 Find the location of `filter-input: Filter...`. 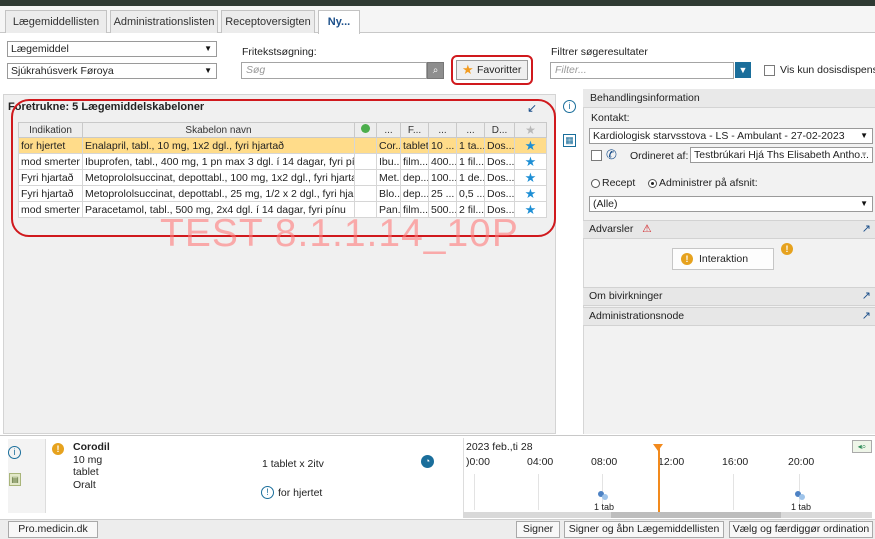

filter-input: Filter... is located at coordinates (642, 70).